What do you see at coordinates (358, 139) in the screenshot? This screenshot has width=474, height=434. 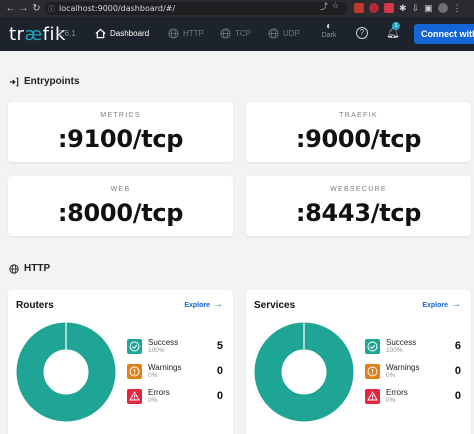 I see `entrypoint-address: :9000/tcp` at bounding box center [358, 139].